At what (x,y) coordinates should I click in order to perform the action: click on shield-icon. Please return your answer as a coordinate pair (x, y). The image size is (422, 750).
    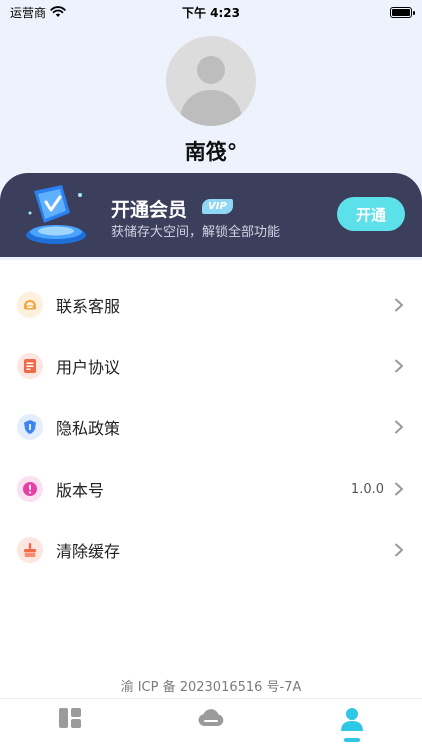
    Looking at the image, I should click on (30, 427).